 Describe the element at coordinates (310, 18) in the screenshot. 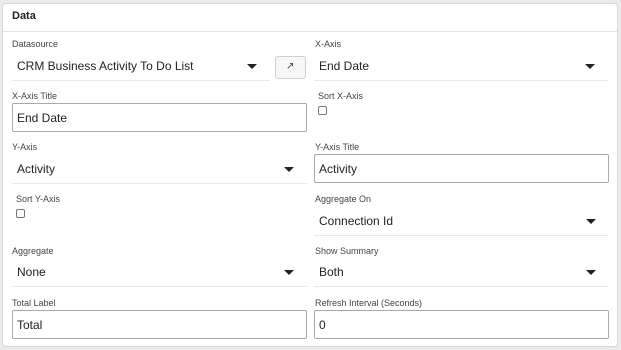

I see `panel-header: Data` at that location.